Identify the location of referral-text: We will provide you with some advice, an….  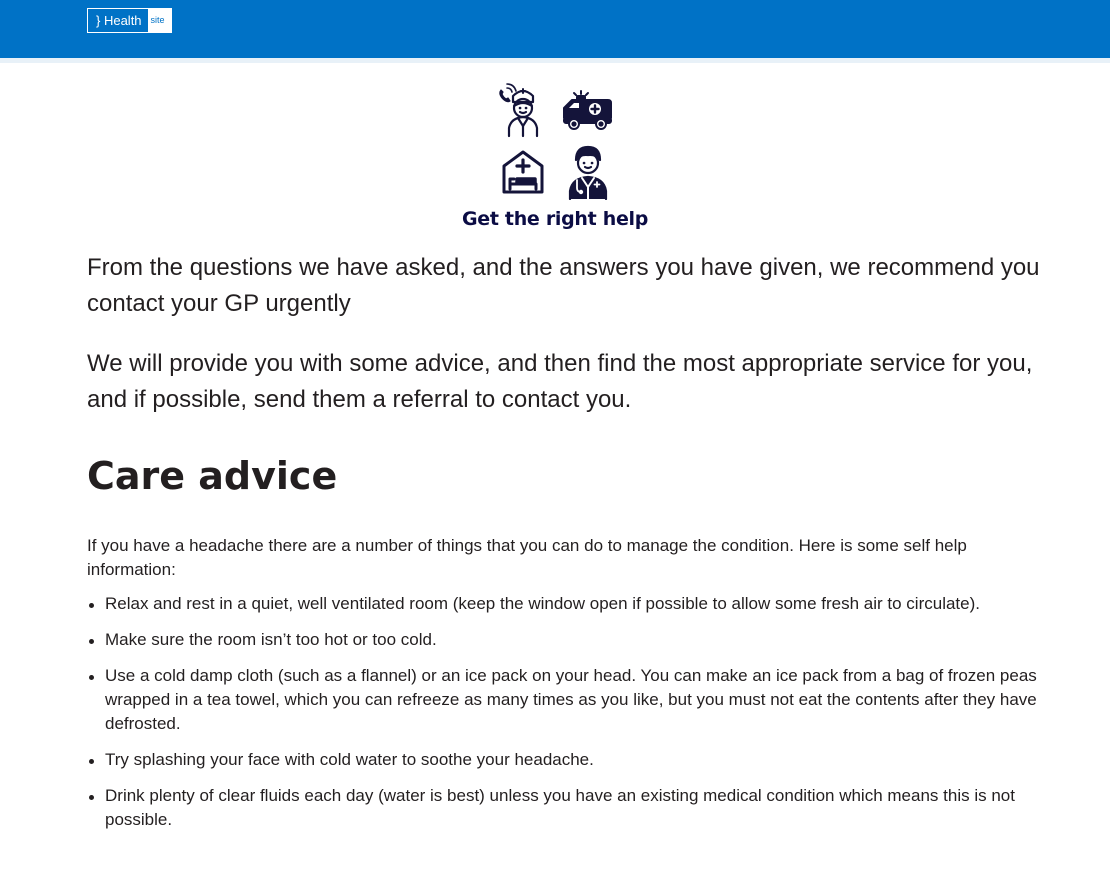
(560, 381).